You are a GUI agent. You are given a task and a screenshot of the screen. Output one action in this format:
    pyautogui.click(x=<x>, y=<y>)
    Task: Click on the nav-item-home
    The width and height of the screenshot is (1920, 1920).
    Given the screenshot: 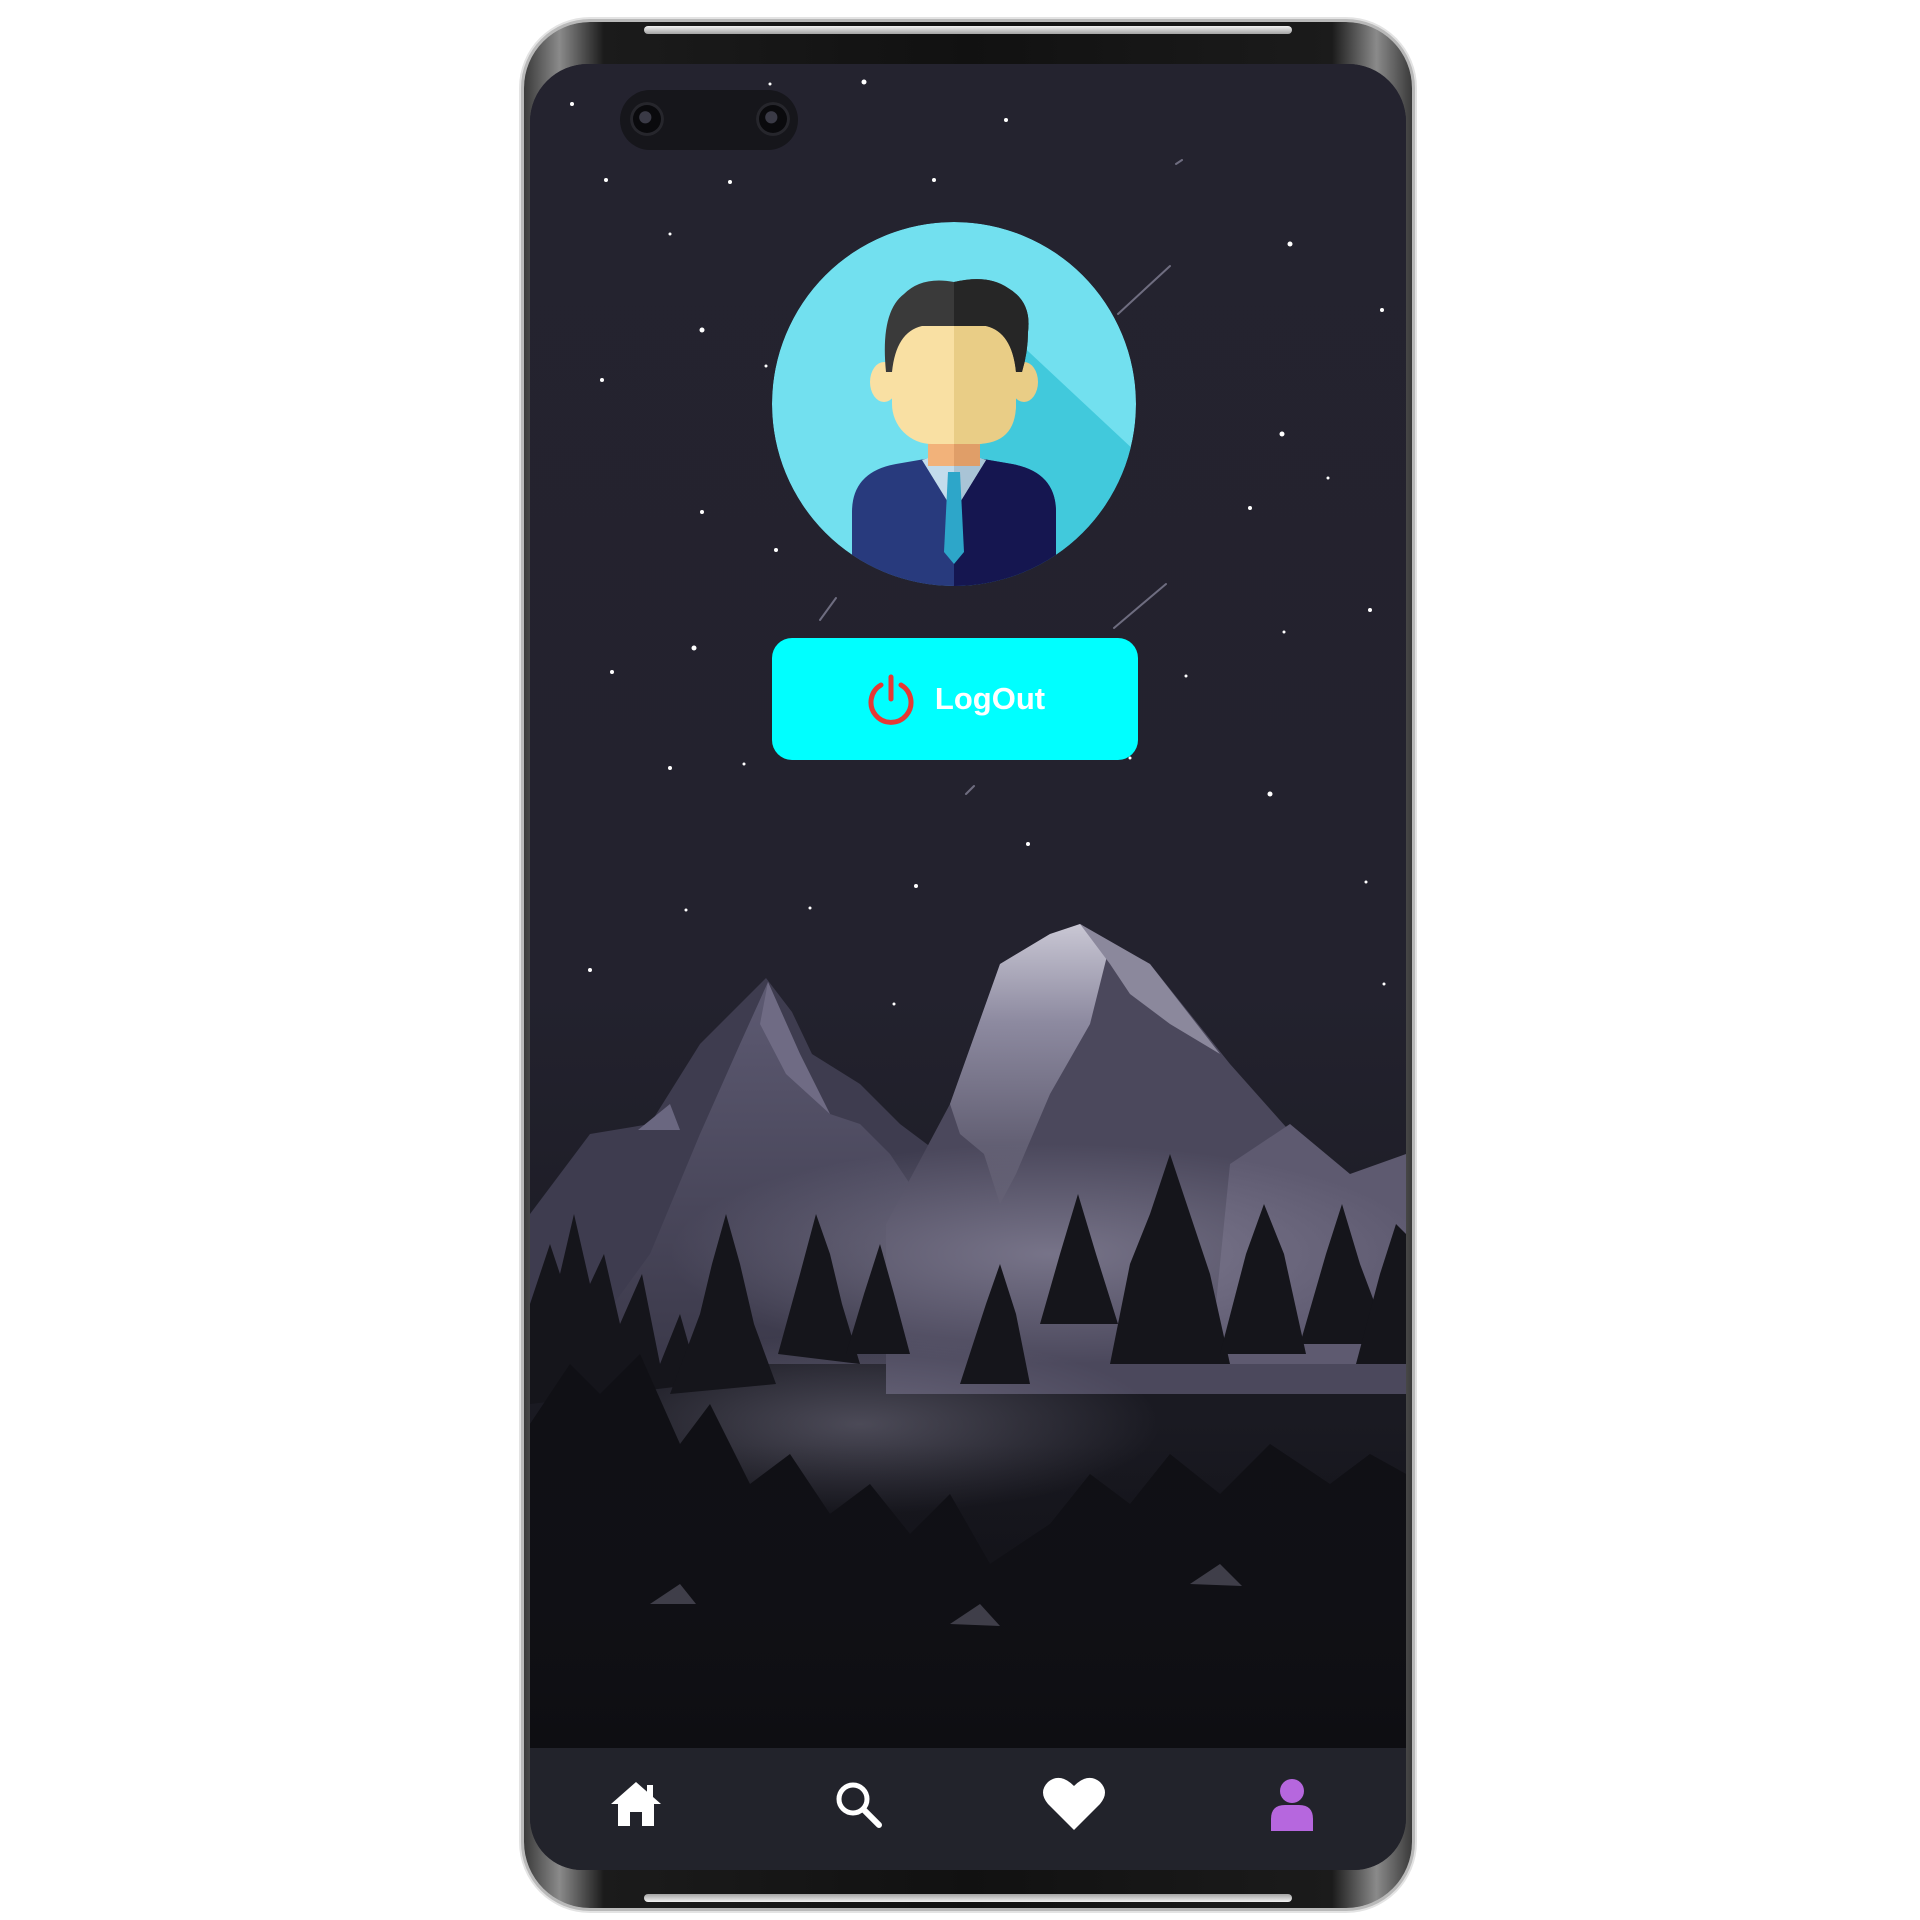 What is the action you would take?
    pyautogui.click(x=636, y=1804)
    